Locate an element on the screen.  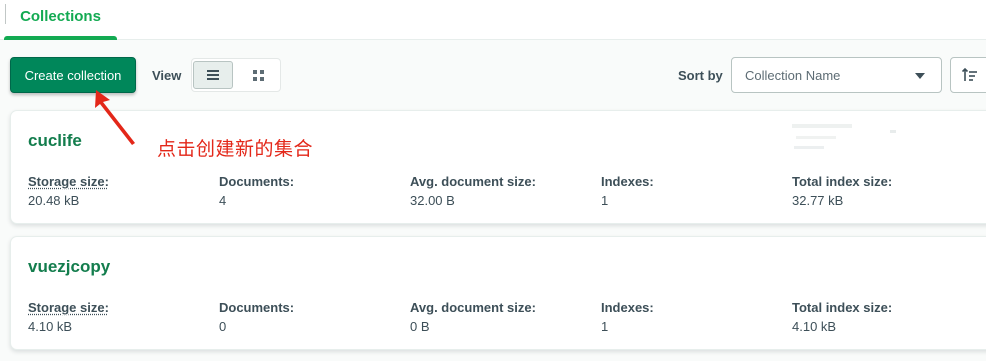
documents-stat: Documents: 0 is located at coordinates (256, 317).